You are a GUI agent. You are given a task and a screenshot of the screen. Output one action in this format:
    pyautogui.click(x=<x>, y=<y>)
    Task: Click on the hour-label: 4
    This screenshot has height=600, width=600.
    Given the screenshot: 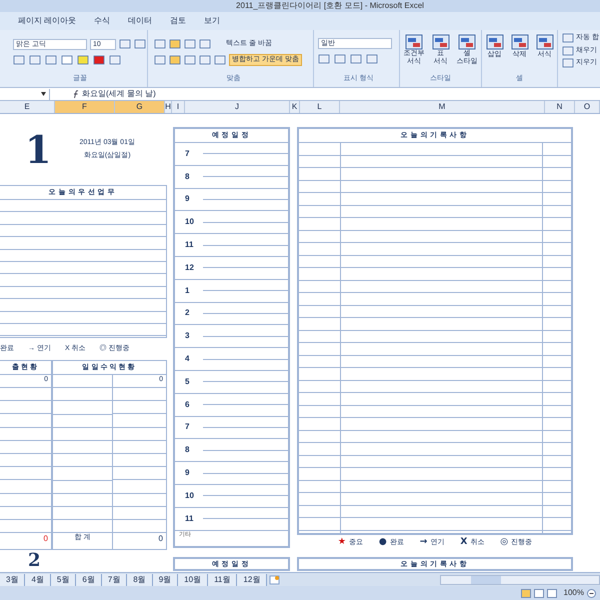 What is the action you would take?
    pyautogui.click(x=187, y=359)
    